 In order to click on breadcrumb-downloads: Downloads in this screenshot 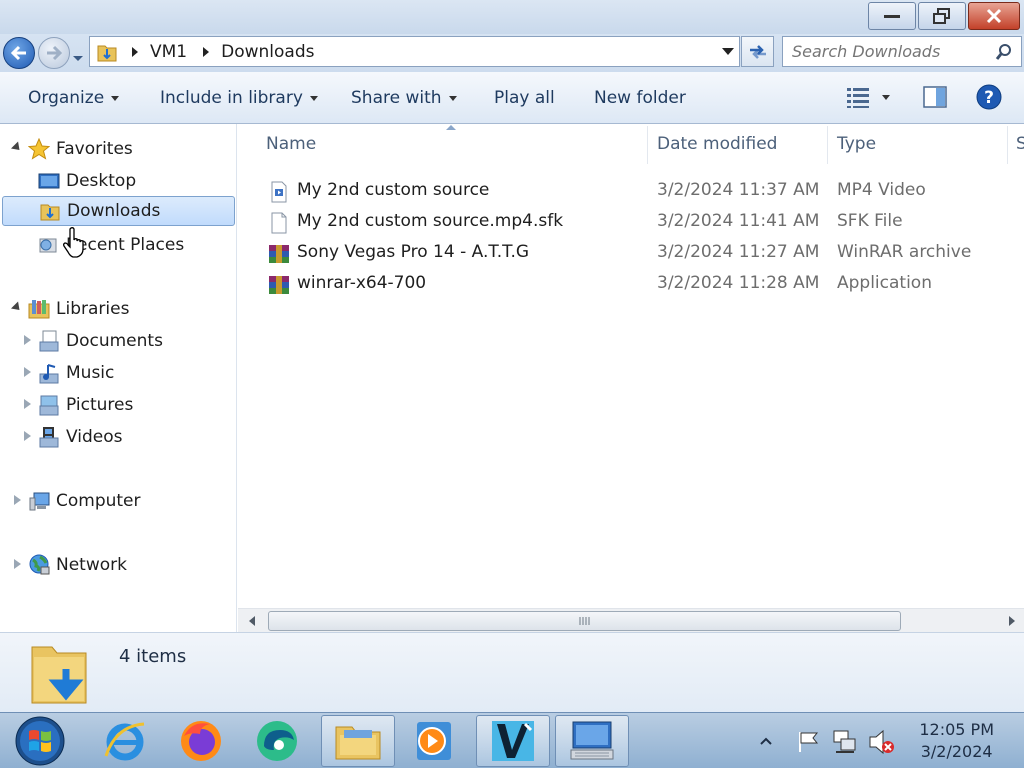, I will do `click(267, 52)`.